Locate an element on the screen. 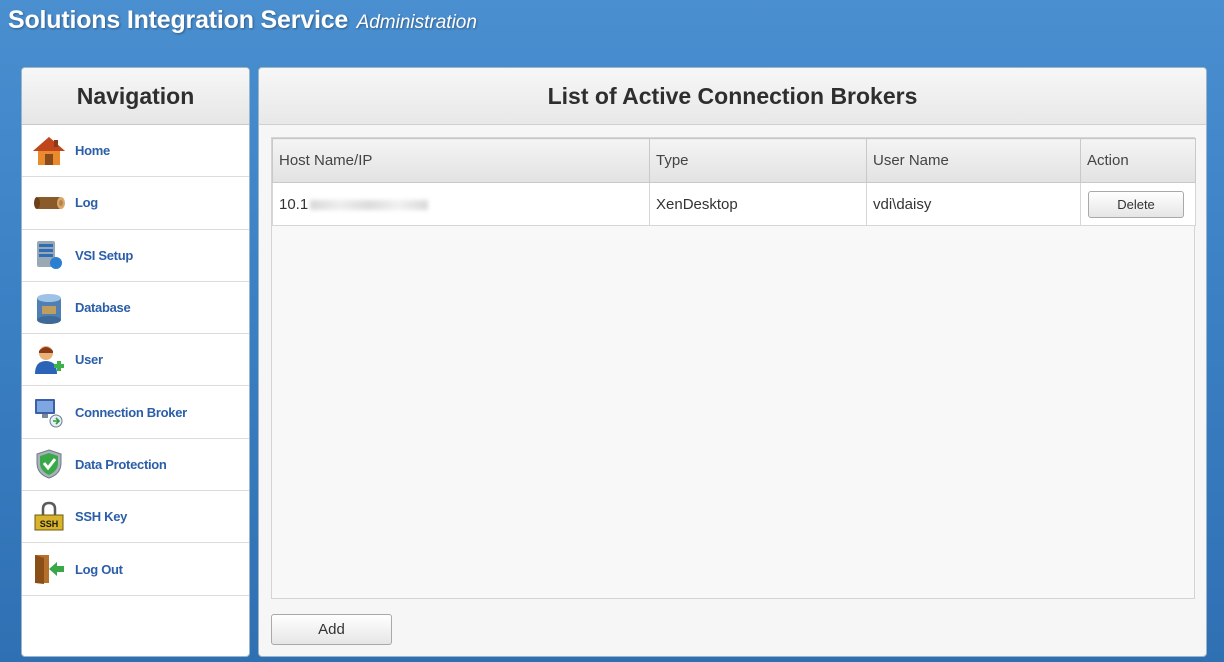 This screenshot has height=662, width=1224. nav-item-connection-broker: Connection Broker is located at coordinates (135, 412).